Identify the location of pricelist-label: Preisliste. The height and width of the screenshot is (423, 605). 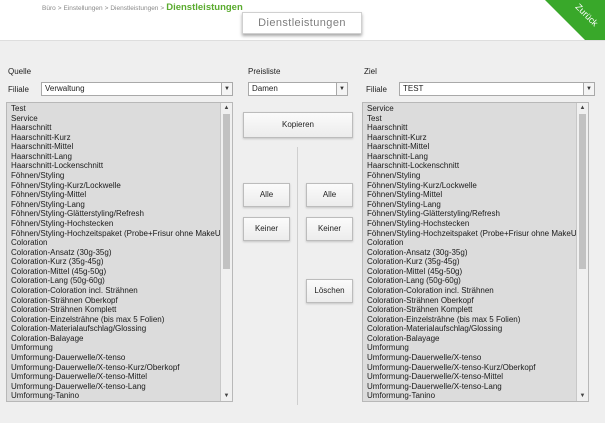
(264, 71).